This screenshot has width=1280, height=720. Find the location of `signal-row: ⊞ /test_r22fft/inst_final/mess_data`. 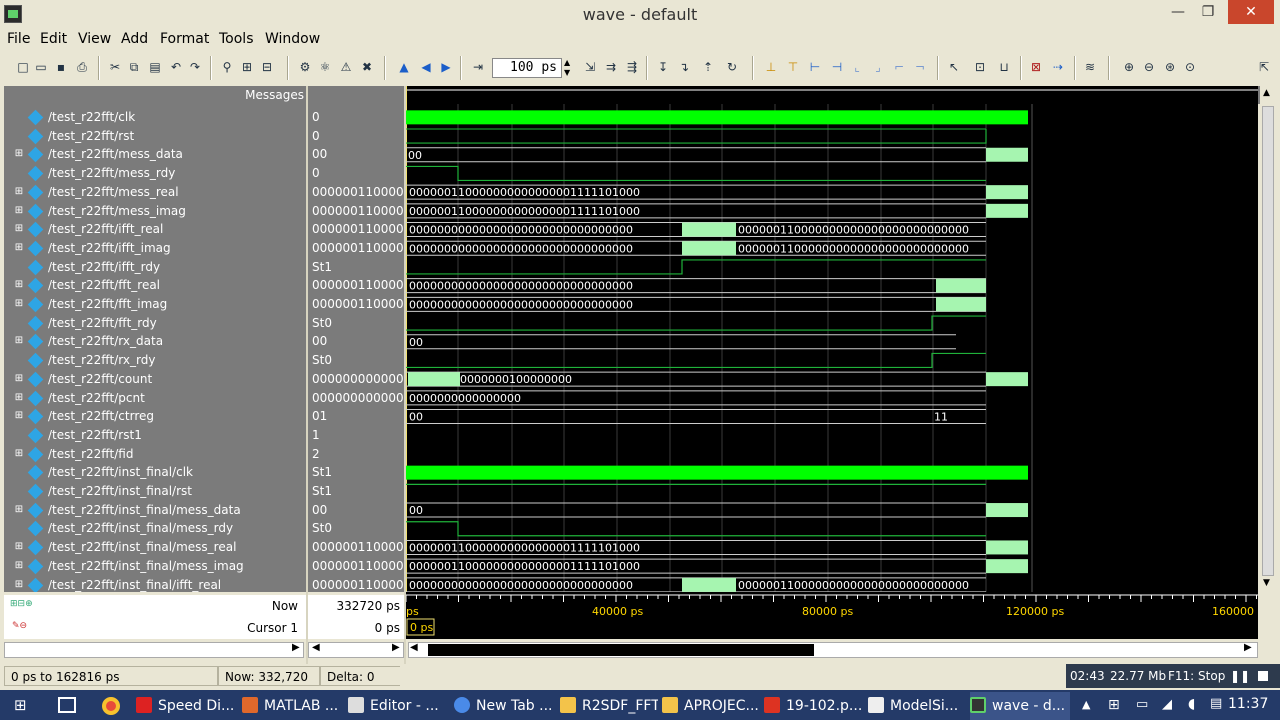

signal-row: ⊞ /test_r22fft/inst_final/mess_data is located at coordinates (154, 510).